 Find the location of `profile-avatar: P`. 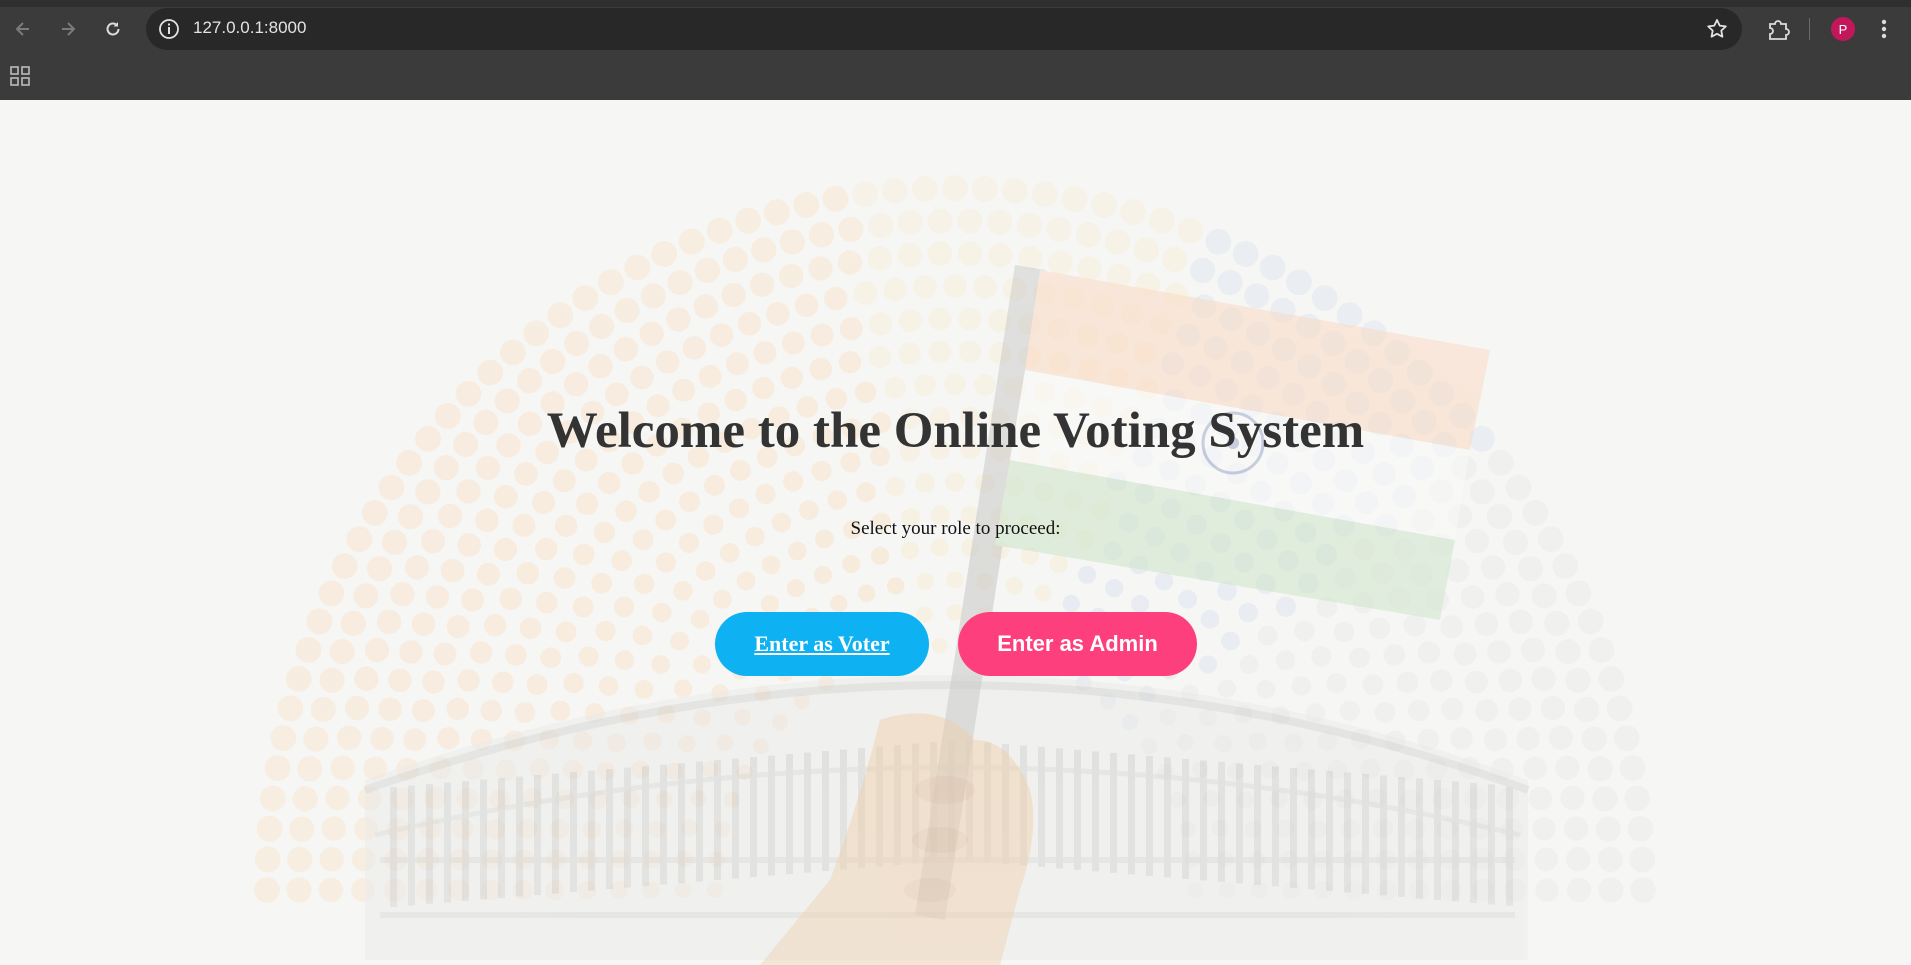

profile-avatar: P is located at coordinates (1843, 29).